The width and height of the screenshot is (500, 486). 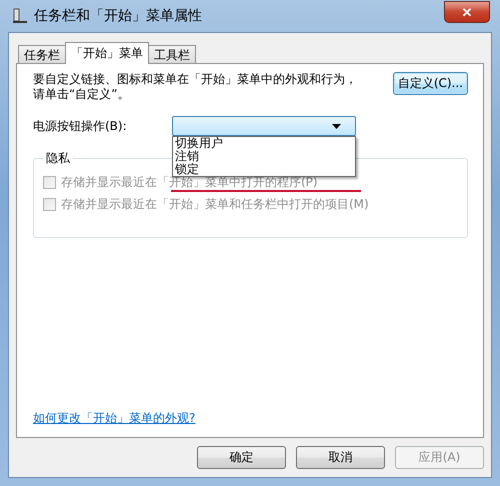 What do you see at coordinates (118, 16) in the screenshot?
I see `window-title: 任务栏和「开始」菜单属性` at bounding box center [118, 16].